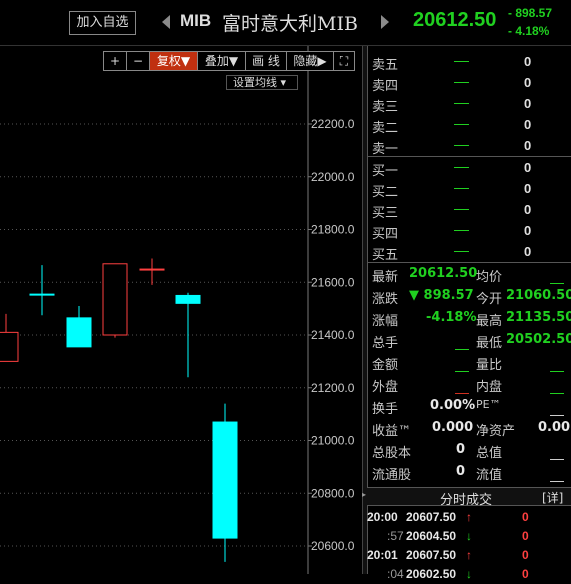  What do you see at coordinates (431, 574) in the screenshot?
I see `tick-price: 20602.50` at bounding box center [431, 574].